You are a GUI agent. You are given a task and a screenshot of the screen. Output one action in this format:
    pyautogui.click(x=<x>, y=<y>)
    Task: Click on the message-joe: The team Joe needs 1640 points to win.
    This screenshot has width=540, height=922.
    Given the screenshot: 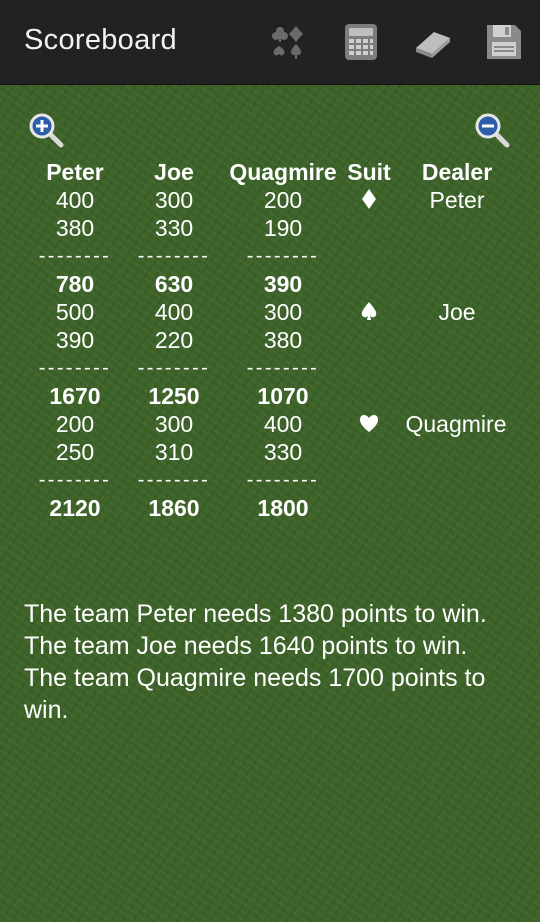 What is the action you would take?
    pyautogui.click(x=246, y=646)
    